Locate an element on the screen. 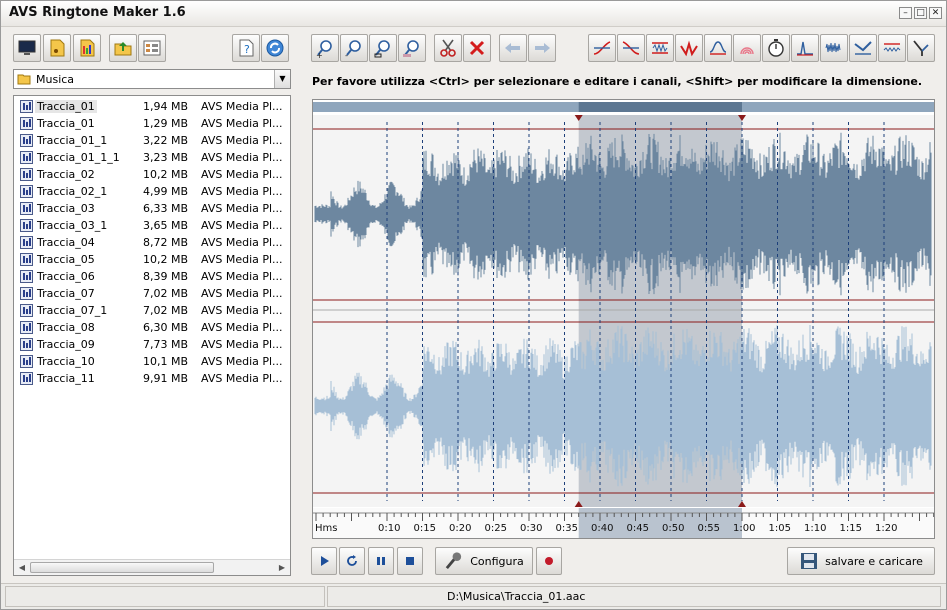 Image resolution: width=947 pixels, height=610 pixels. ruler-unit-label: Hms is located at coordinates (326, 528).